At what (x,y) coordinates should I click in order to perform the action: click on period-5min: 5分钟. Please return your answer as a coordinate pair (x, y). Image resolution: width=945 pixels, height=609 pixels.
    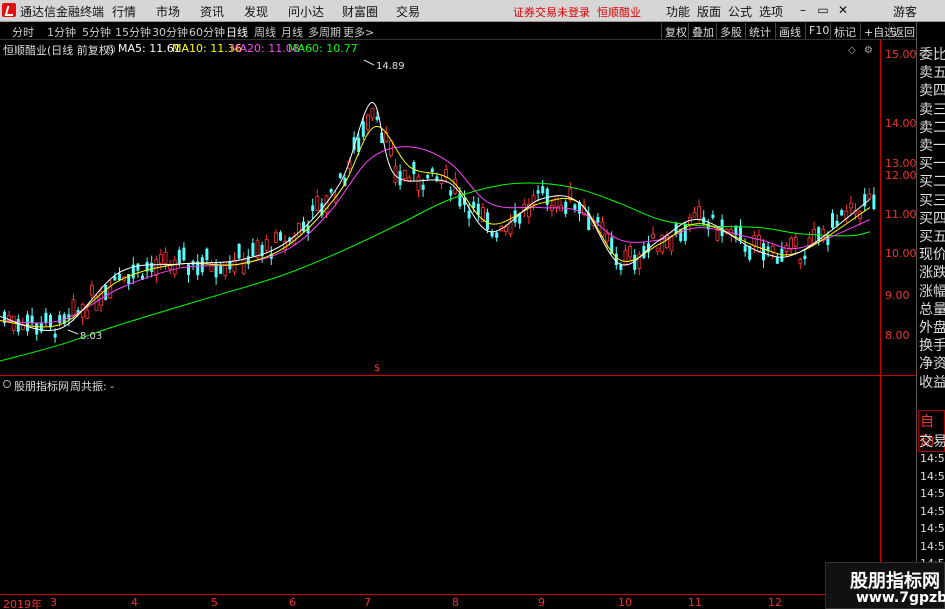
    Looking at the image, I should click on (96, 32).